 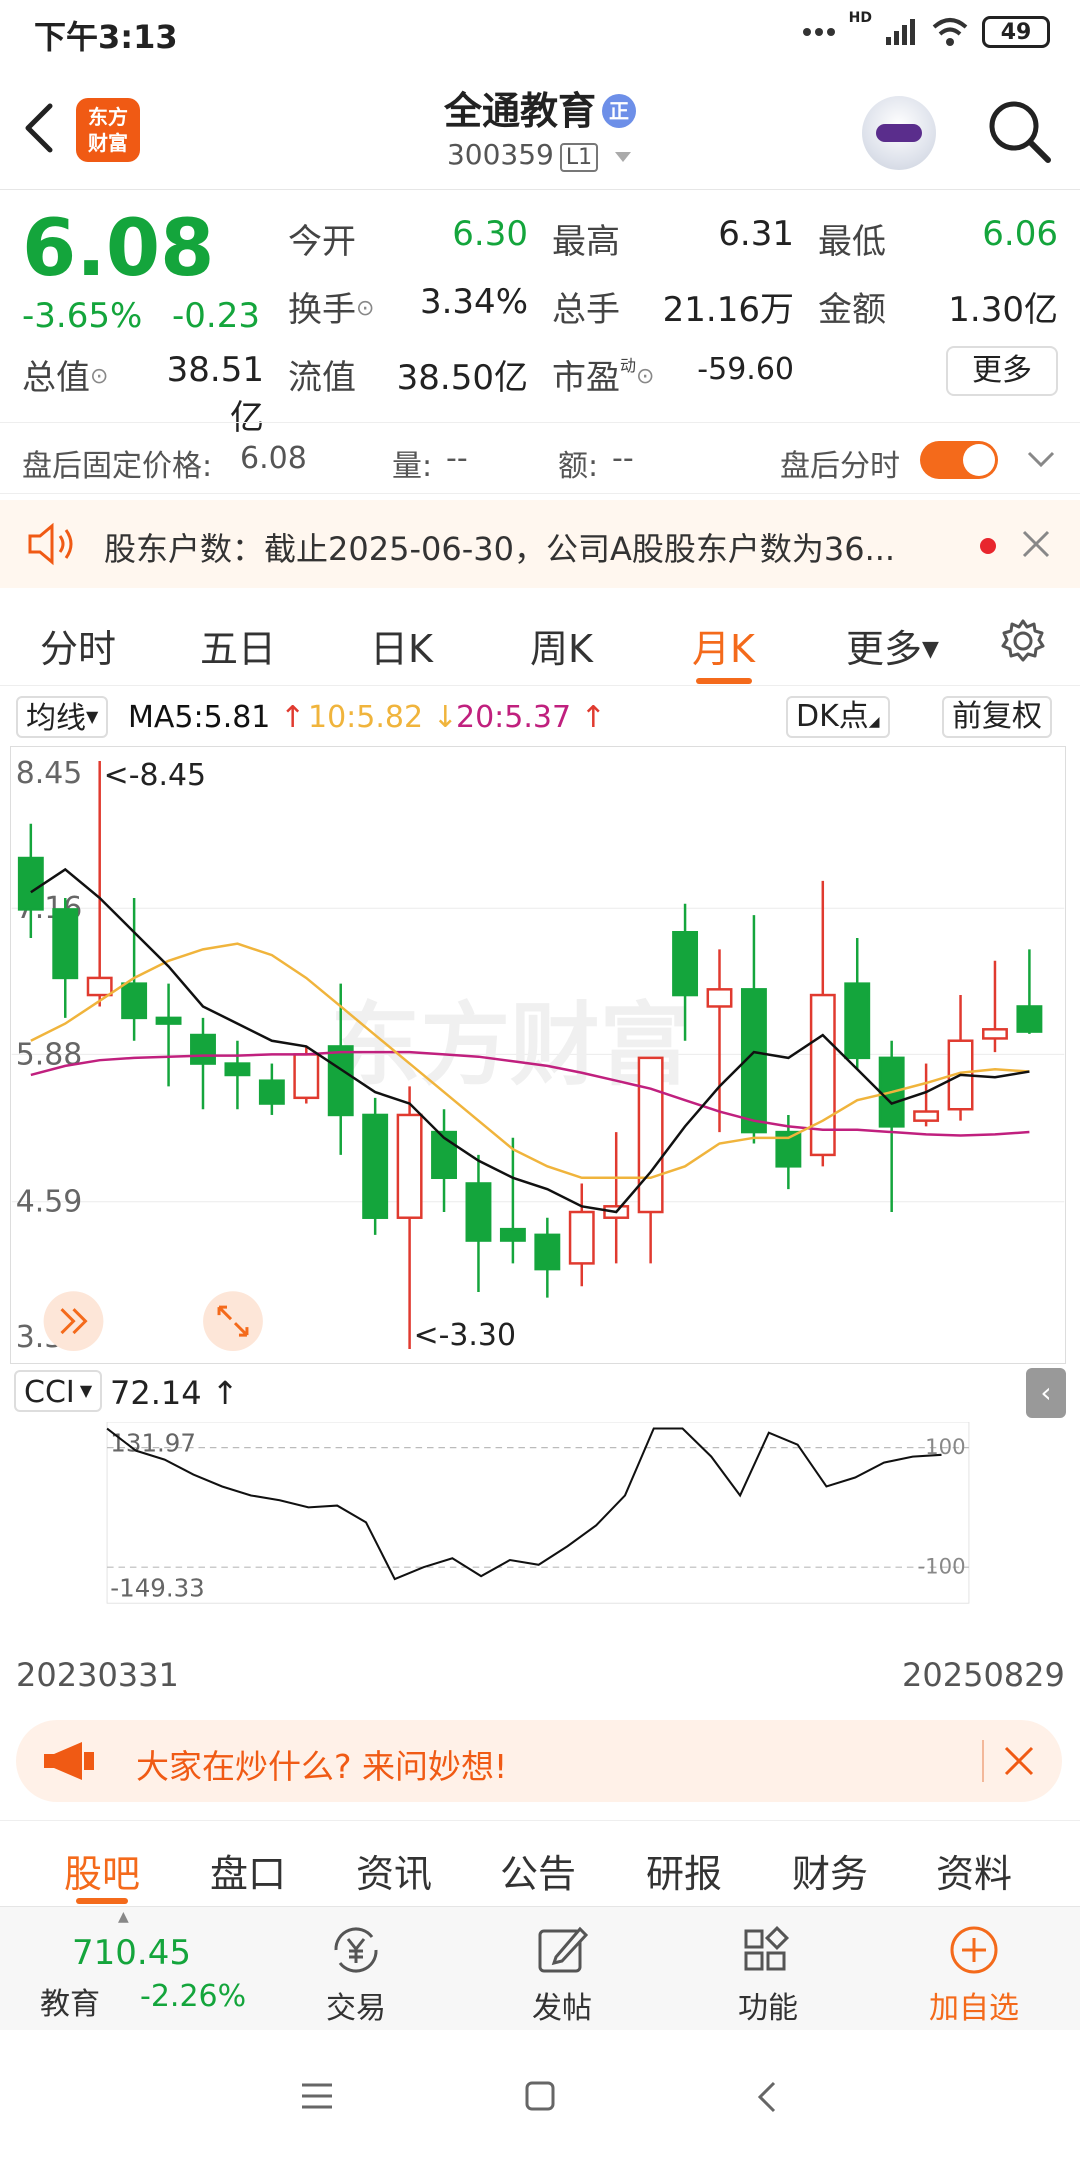 What do you see at coordinates (150, 1969) in the screenshot?
I see `sector-index: ▲ 710.45 教育 -2.26%` at bounding box center [150, 1969].